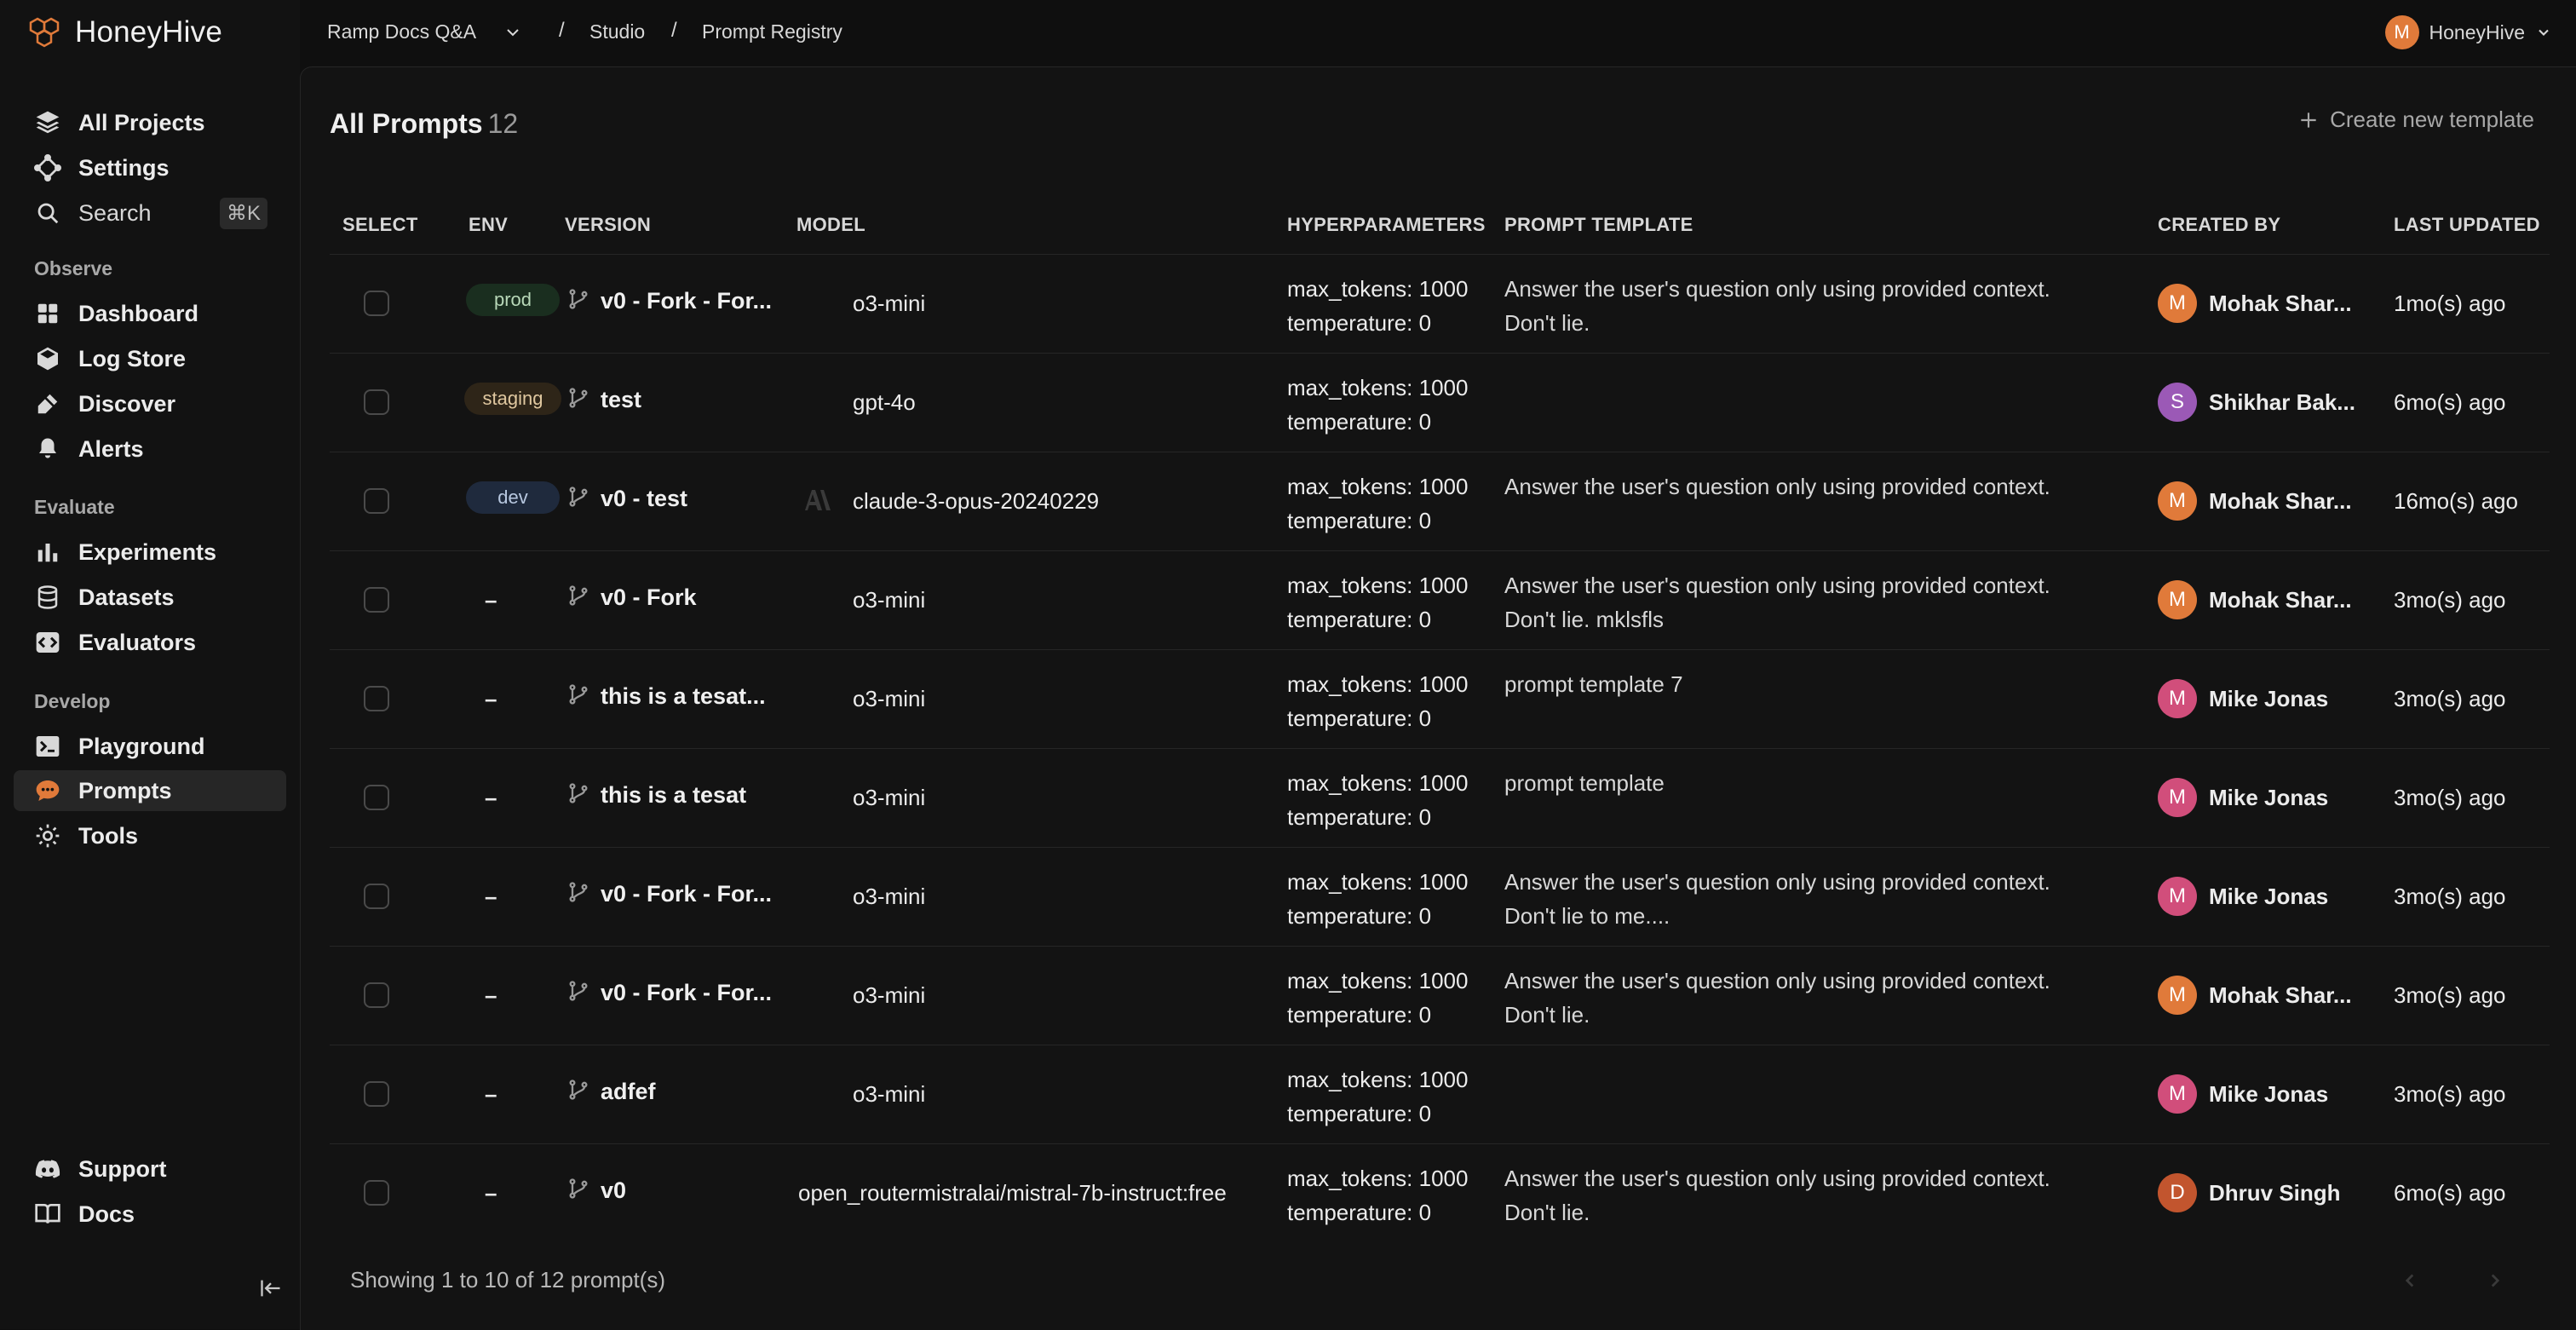 This screenshot has width=2576, height=1330. Describe the element at coordinates (2450, 402) in the screenshot. I see `last-updated: 6mo(s) ago` at that location.